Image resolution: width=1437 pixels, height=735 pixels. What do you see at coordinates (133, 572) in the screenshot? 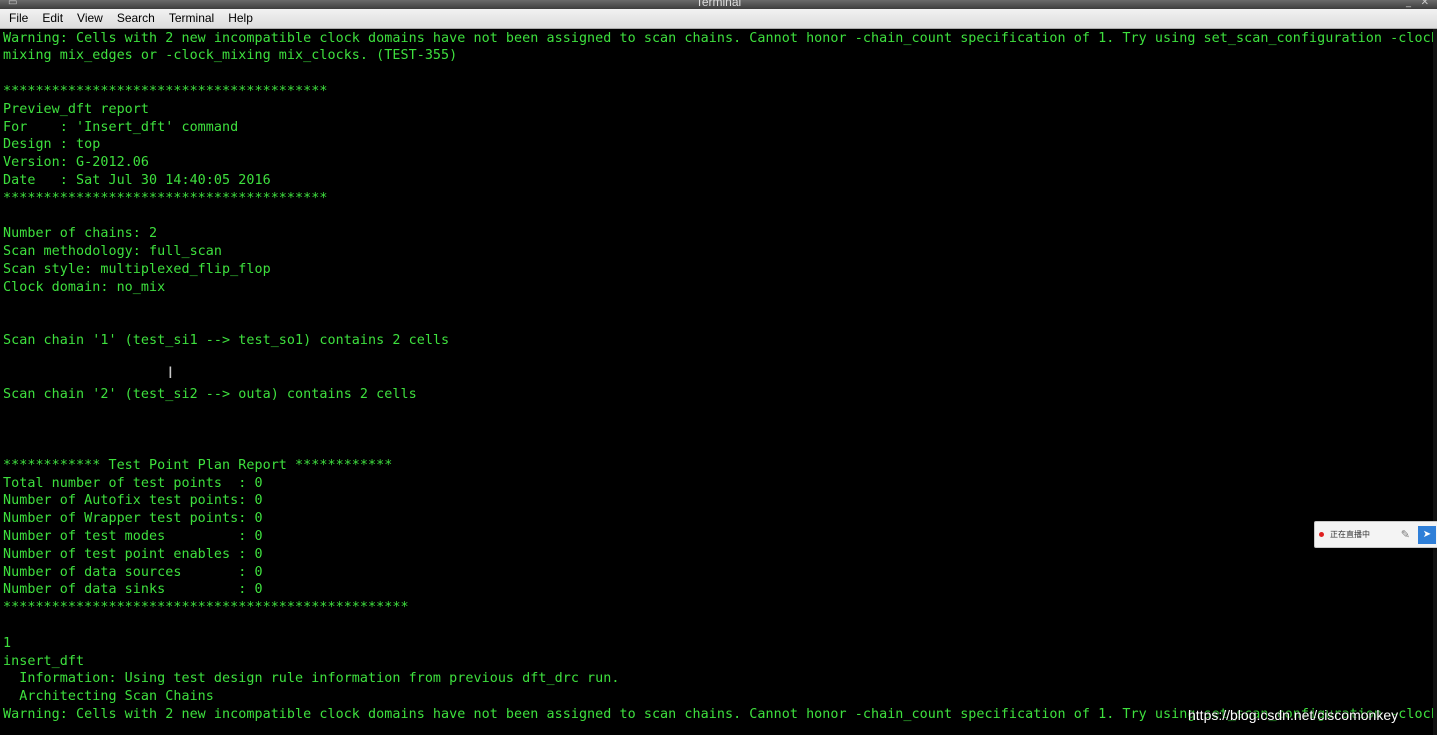
I see `terminal-line: Number of data sources : 0` at bounding box center [133, 572].